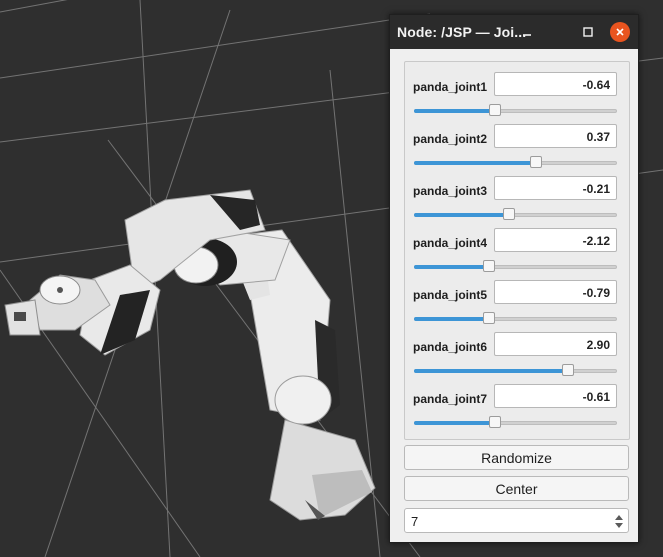 The width and height of the screenshot is (663, 557). Describe the element at coordinates (450, 243) in the screenshot. I see `joint-name-label: panda_joint4` at that location.